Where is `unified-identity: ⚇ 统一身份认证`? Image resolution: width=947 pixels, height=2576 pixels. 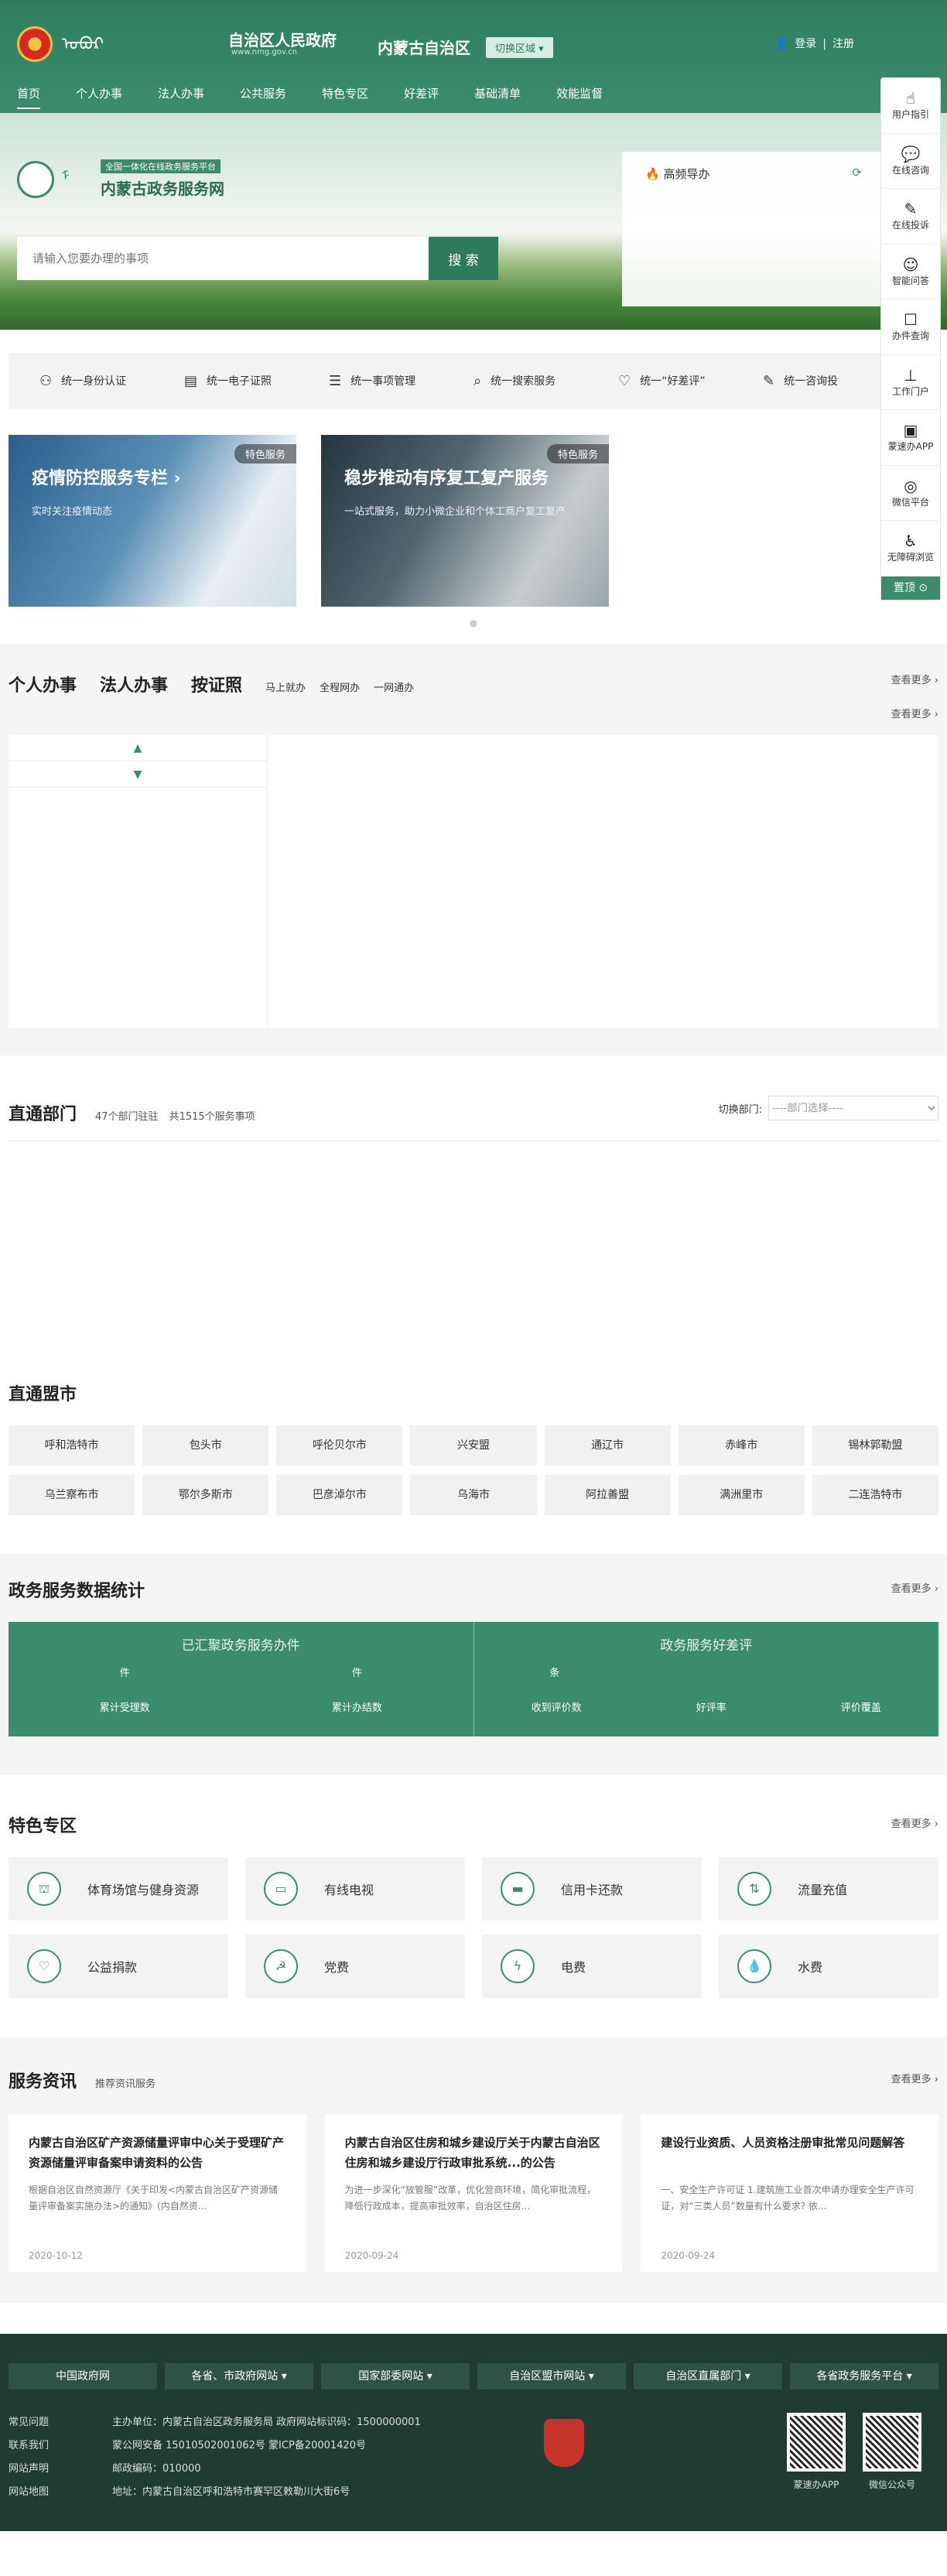
unified-identity: ⚇ 统一身份认证 is located at coordinates (111, 381).